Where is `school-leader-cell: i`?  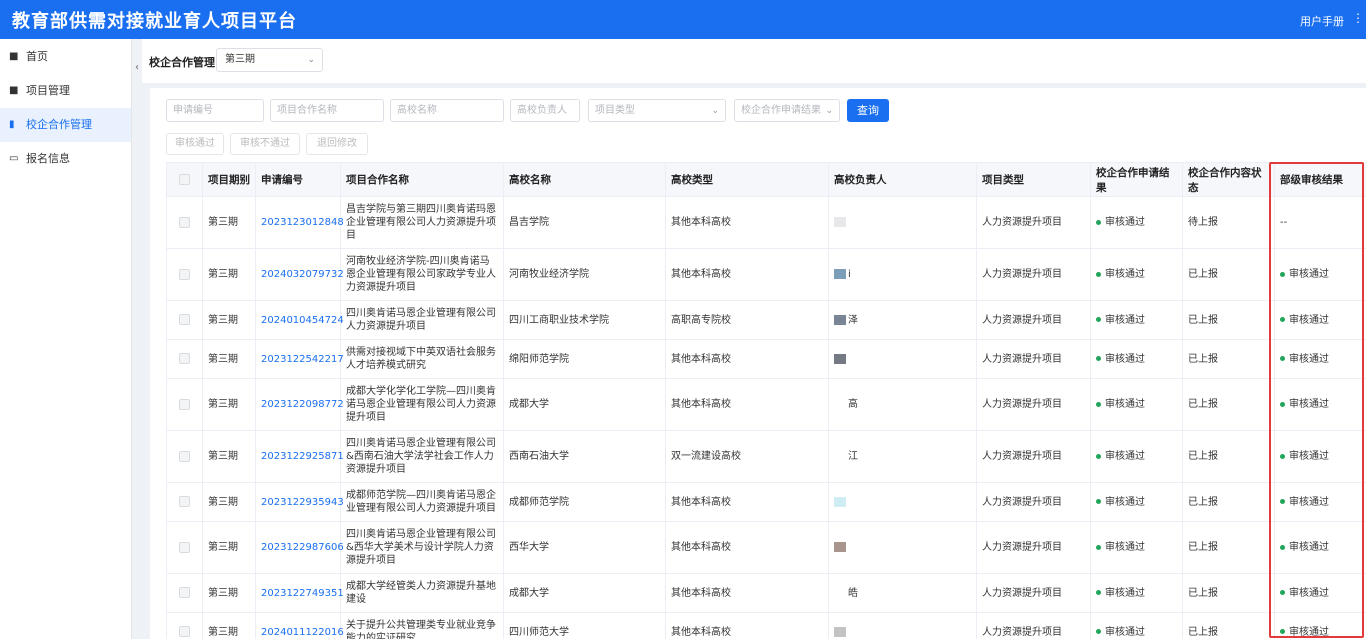
school-leader-cell: i is located at coordinates (902, 274).